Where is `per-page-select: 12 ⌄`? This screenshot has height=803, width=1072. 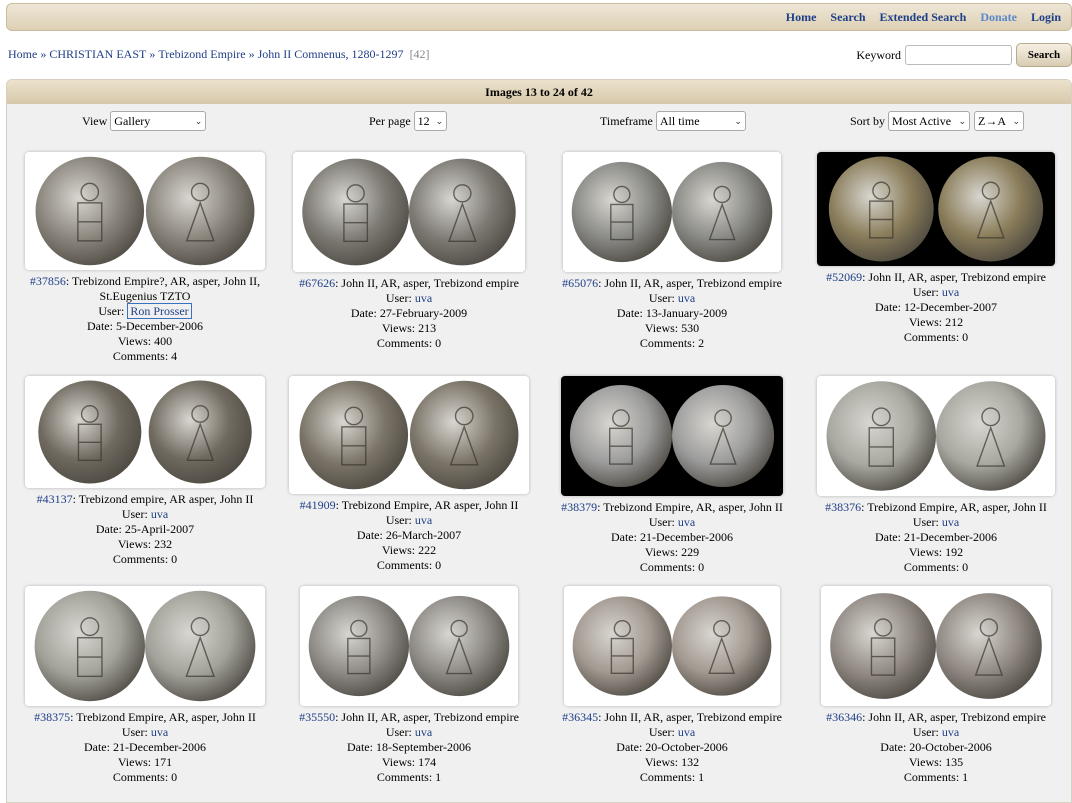
per-page-select: 12 ⌄ is located at coordinates (430, 121).